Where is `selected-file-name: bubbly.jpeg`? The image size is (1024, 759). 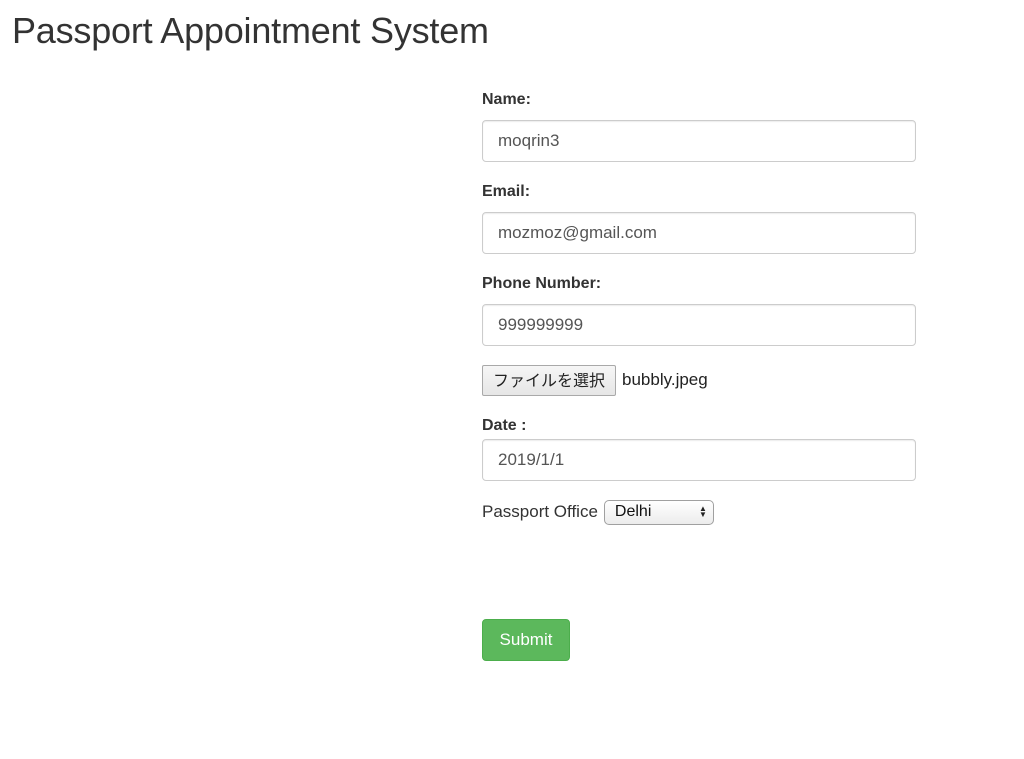
selected-file-name: bubbly.jpeg is located at coordinates (665, 379).